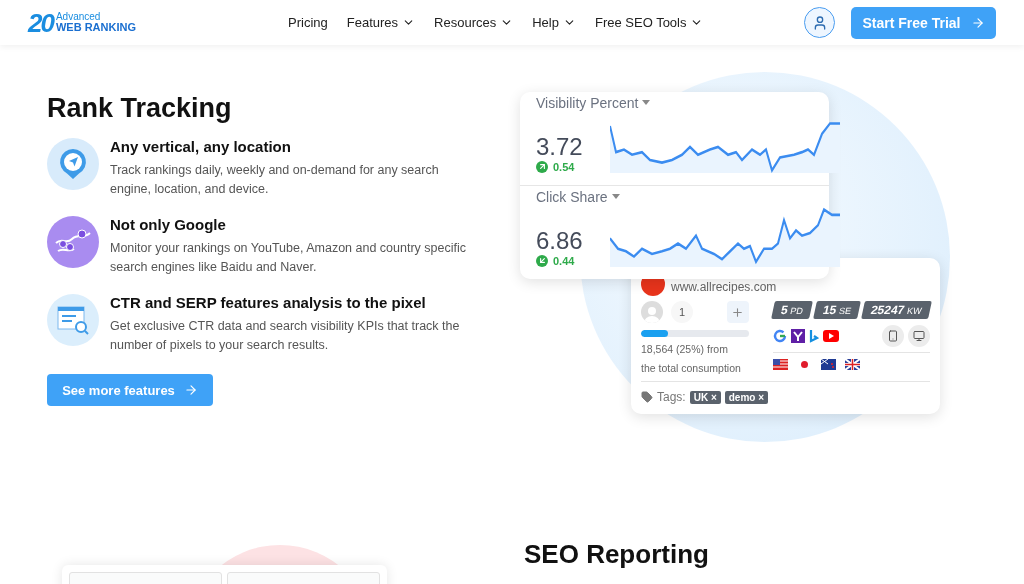  What do you see at coordinates (746, 397) in the screenshot?
I see `tag-chip: demo ×` at bounding box center [746, 397].